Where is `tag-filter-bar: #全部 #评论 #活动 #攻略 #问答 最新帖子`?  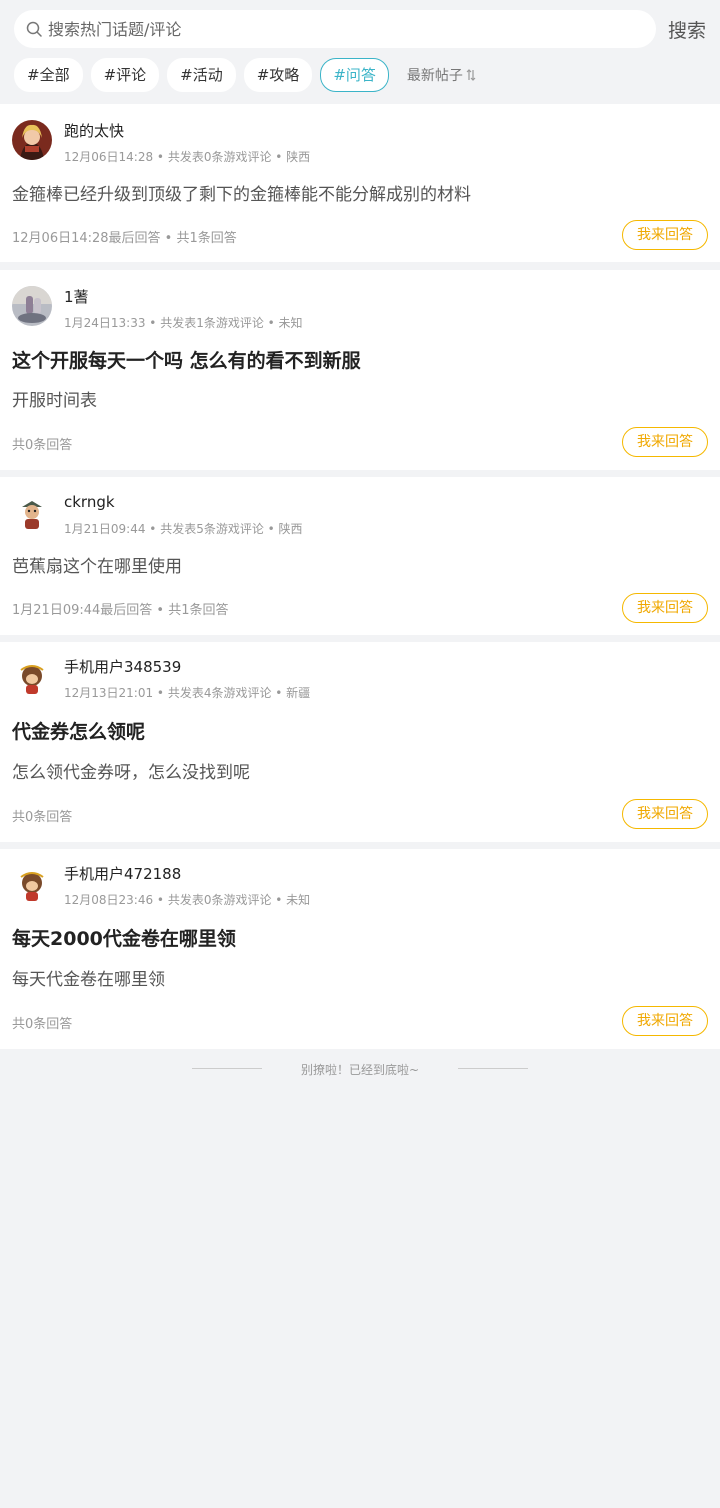 tag-filter-bar: #全部 #评论 #活动 #攻略 #问答 最新帖子 is located at coordinates (245, 75).